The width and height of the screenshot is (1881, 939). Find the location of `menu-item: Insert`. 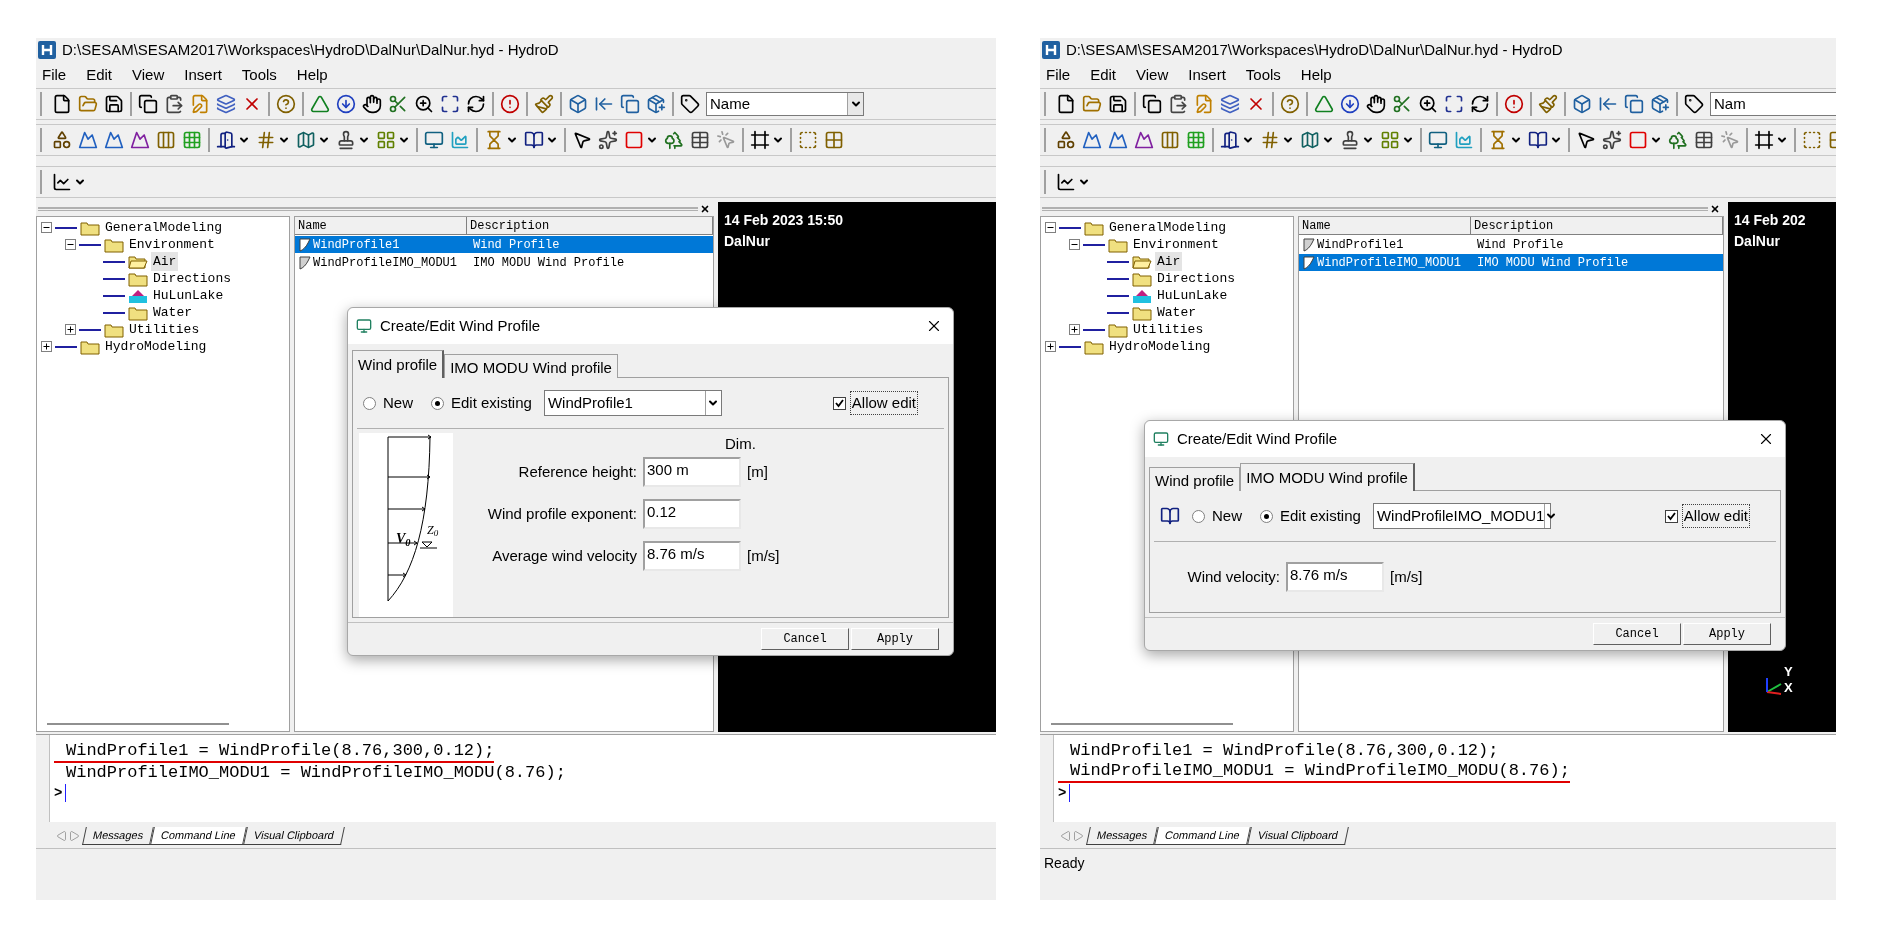

menu-item: Insert is located at coordinates (203, 75).